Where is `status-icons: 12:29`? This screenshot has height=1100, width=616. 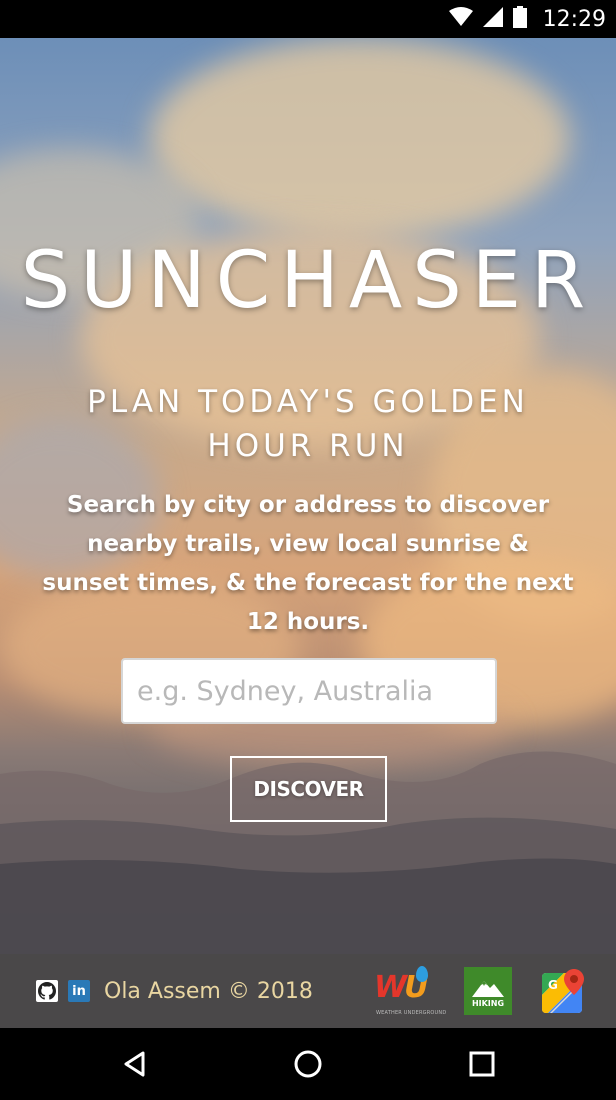 status-icons: 12:29 is located at coordinates (527, 19).